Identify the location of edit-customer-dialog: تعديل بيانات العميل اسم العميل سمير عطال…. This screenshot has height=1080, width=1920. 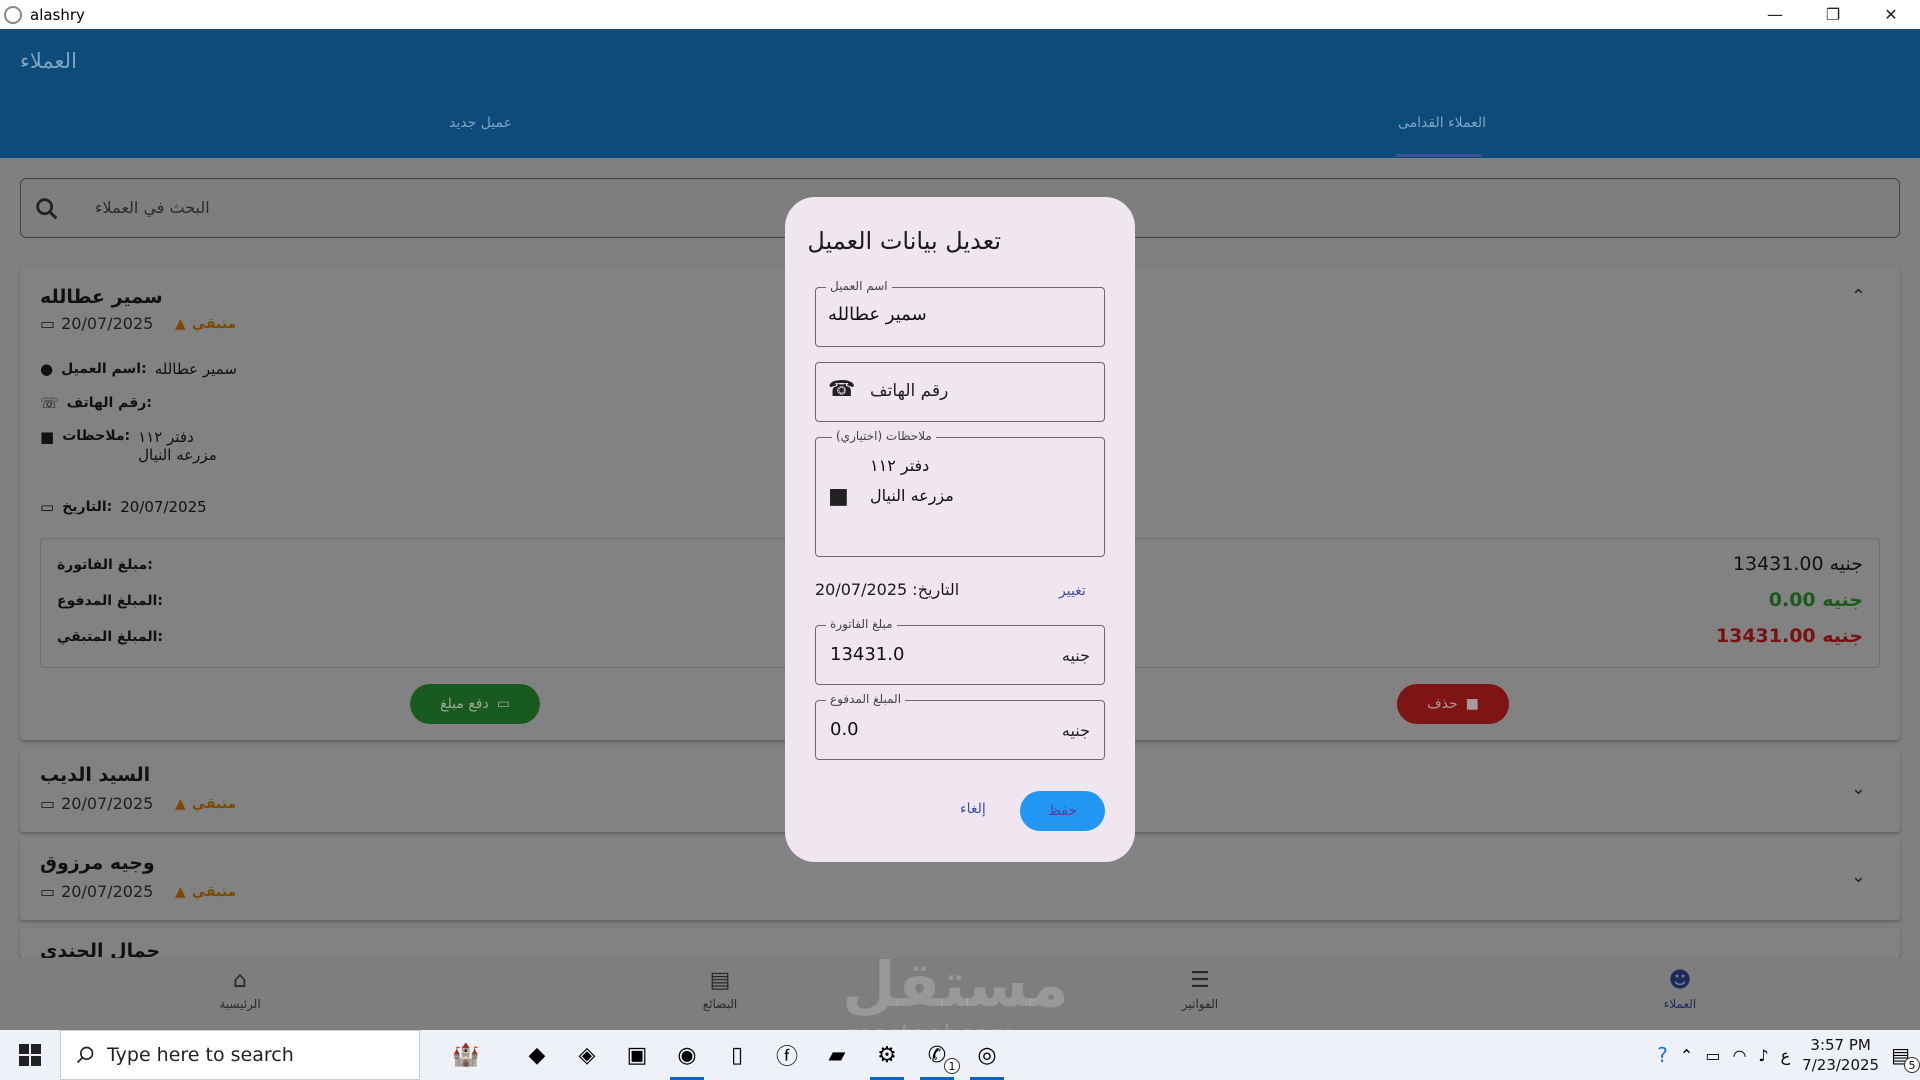
(960, 529).